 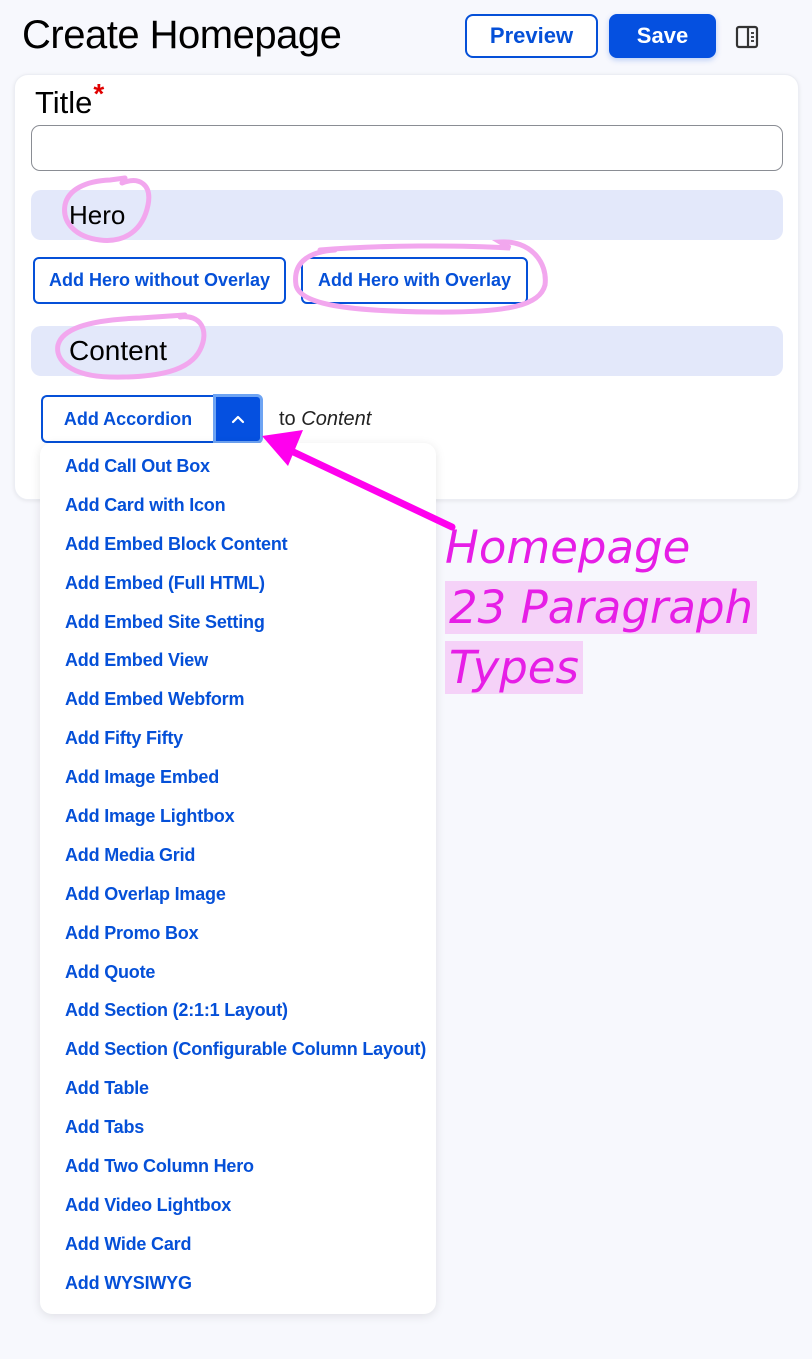 What do you see at coordinates (238, 973) in the screenshot?
I see `dropdown-item: Add Quote` at bounding box center [238, 973].